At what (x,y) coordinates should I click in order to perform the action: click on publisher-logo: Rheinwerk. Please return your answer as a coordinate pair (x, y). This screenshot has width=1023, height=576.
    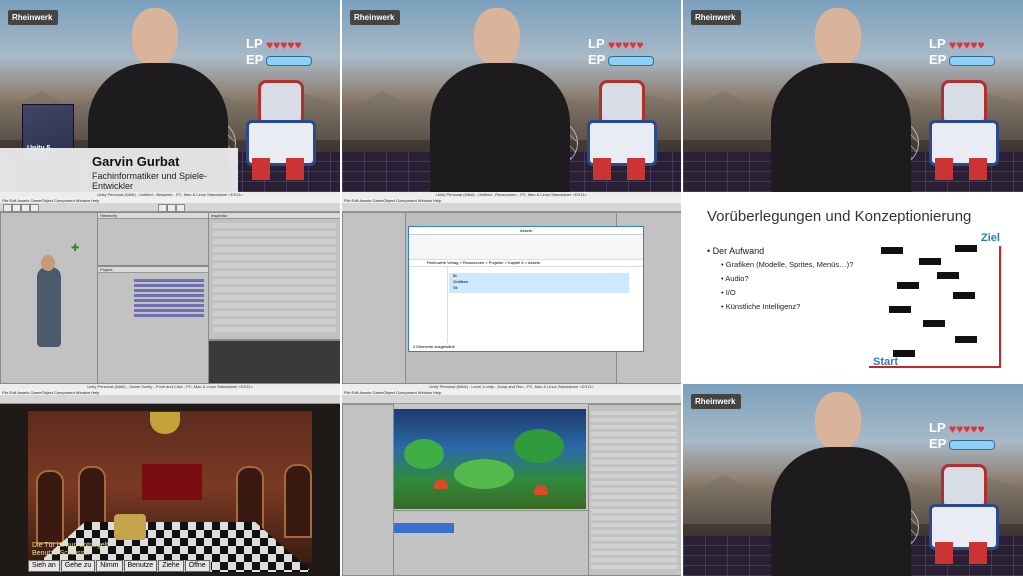
    Looking at the image, I should click on (716, 401).